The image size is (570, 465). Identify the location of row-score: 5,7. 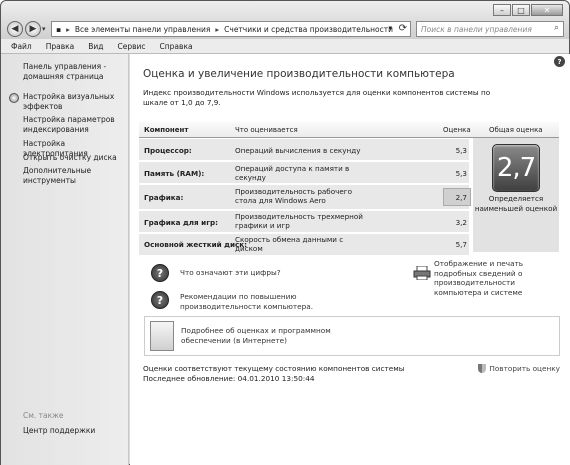
(461, 244).